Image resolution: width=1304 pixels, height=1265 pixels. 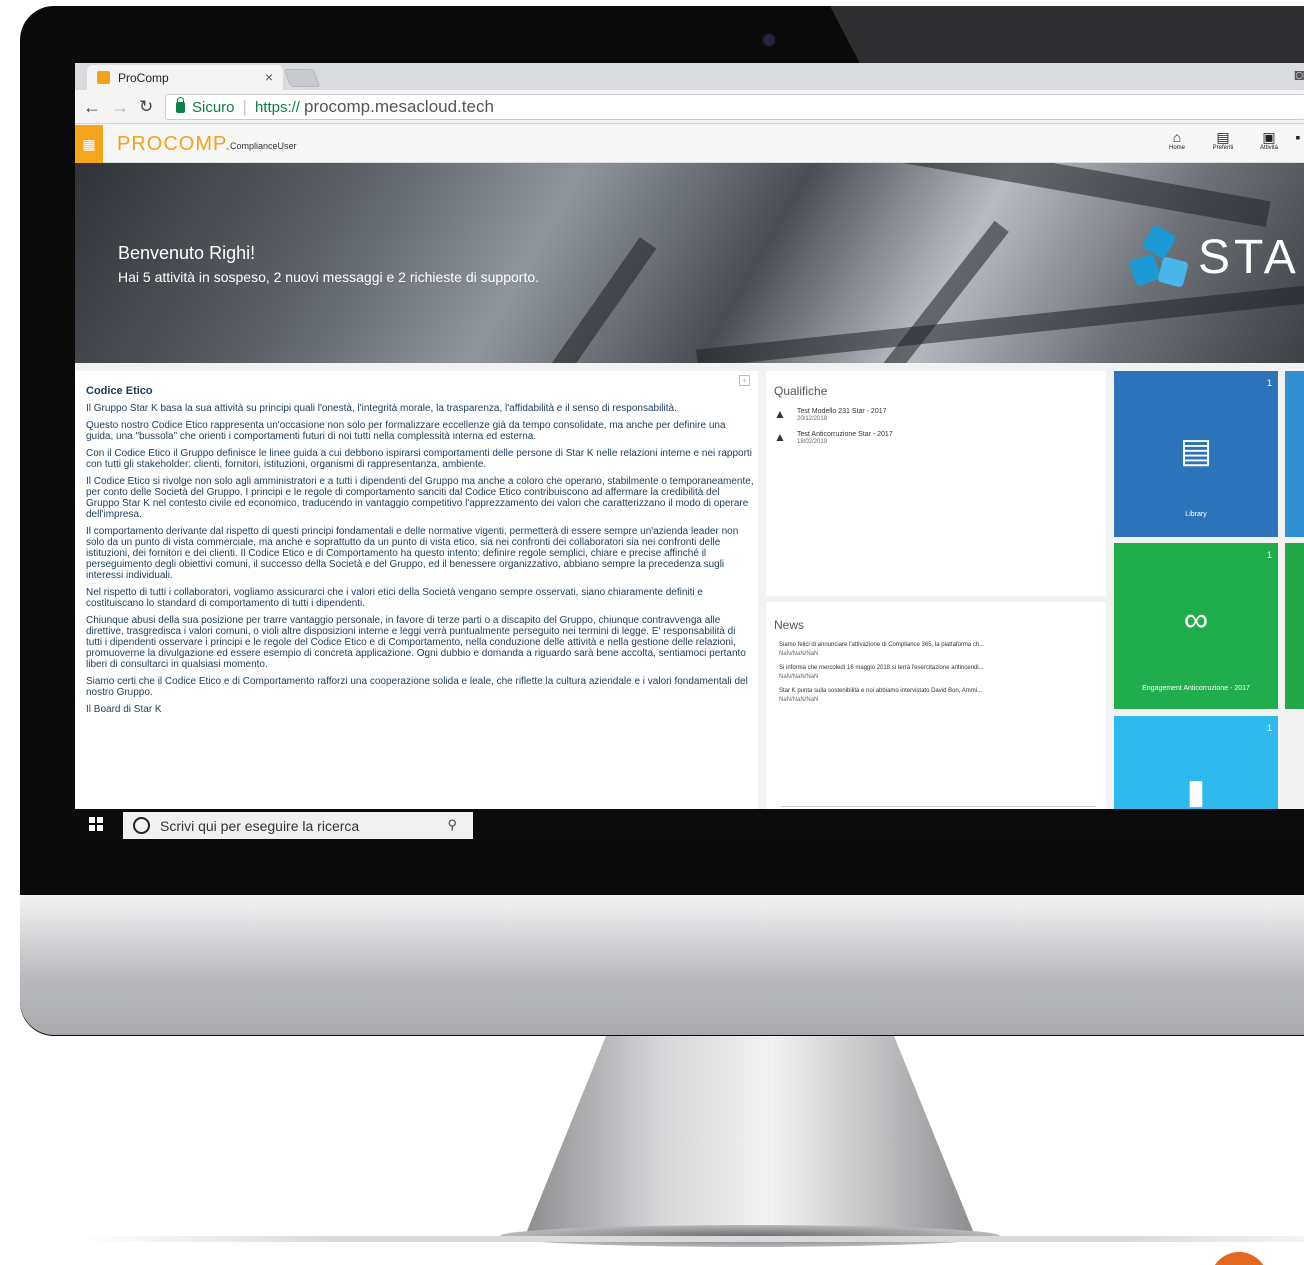 I want to click on qualification-name: Test Anticorruzione Star - 2017, so click(x=845, y=434).